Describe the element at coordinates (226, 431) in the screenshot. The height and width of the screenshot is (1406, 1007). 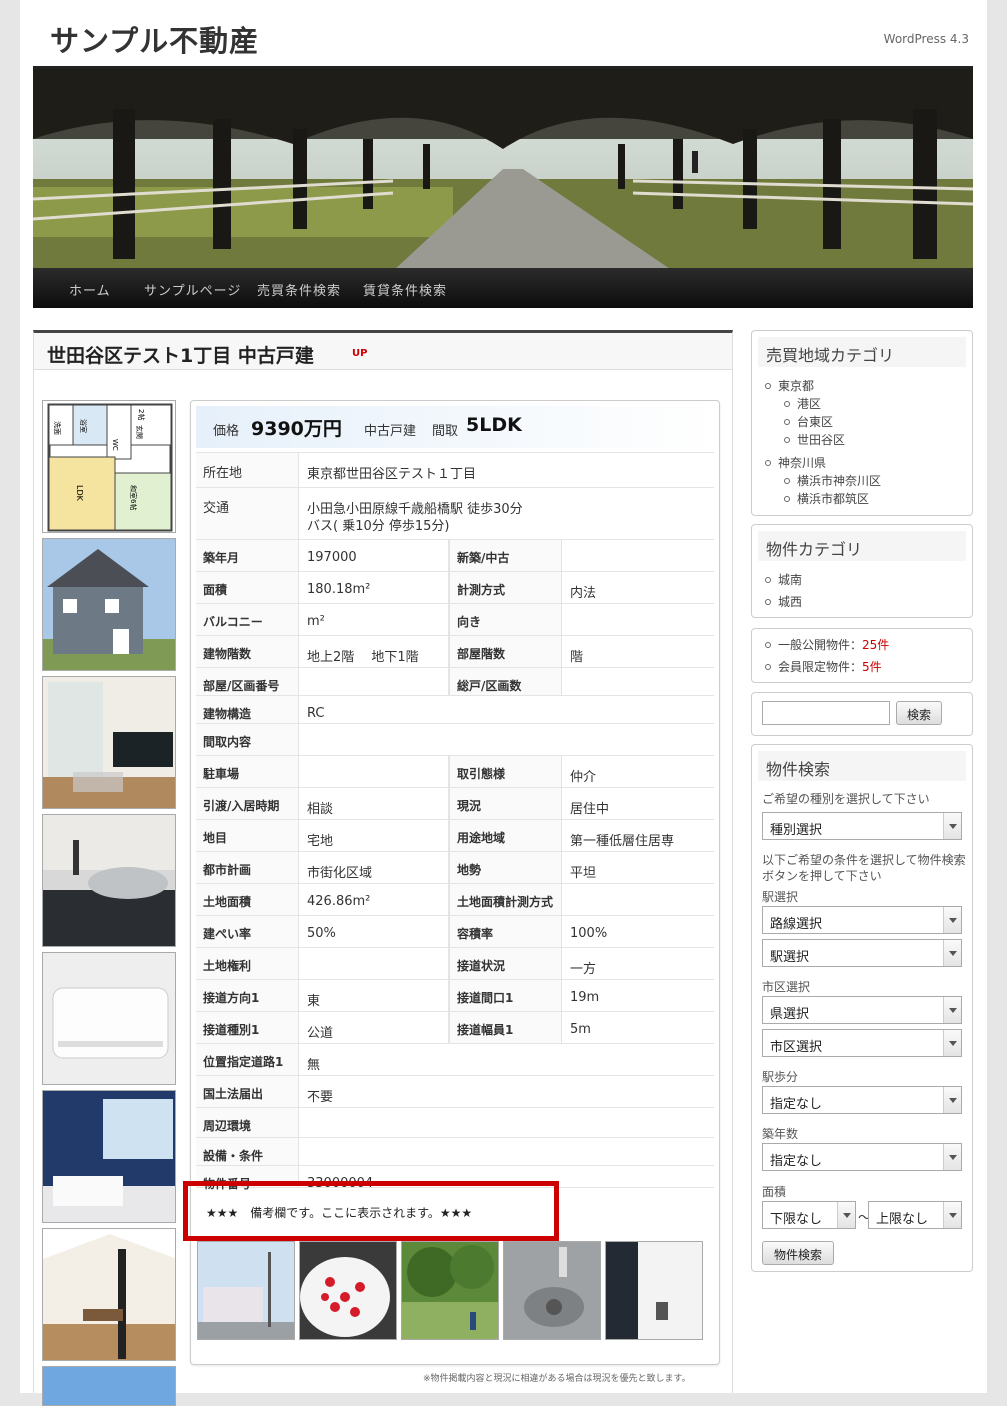
I see `price-label: 価格` at that location.